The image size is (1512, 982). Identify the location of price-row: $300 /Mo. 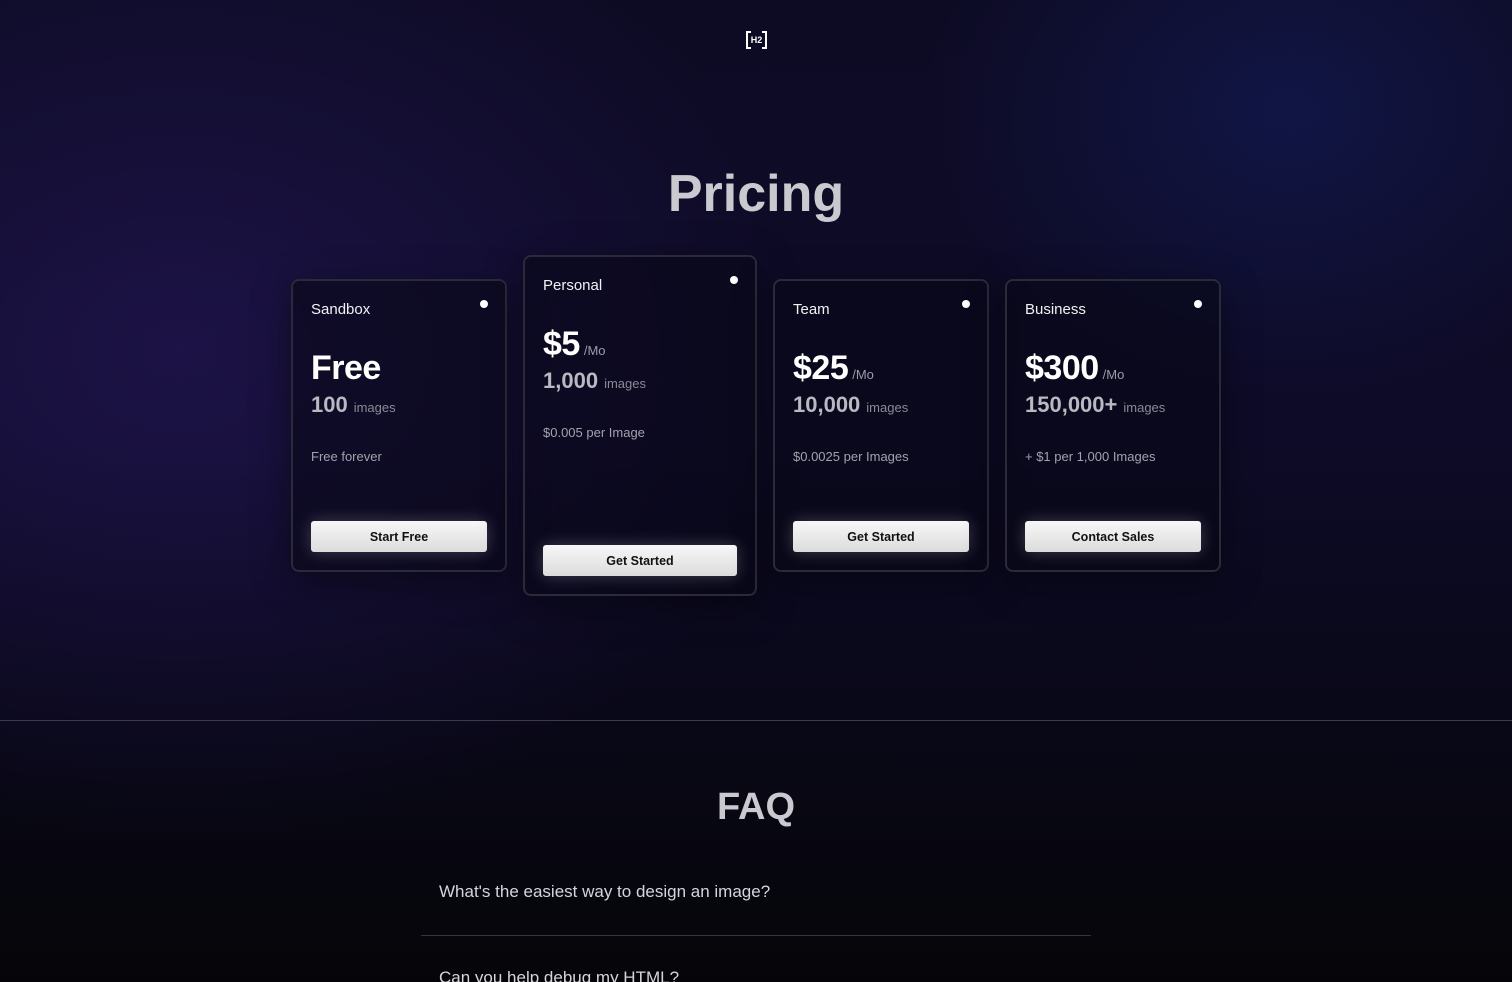
(1074, 368).